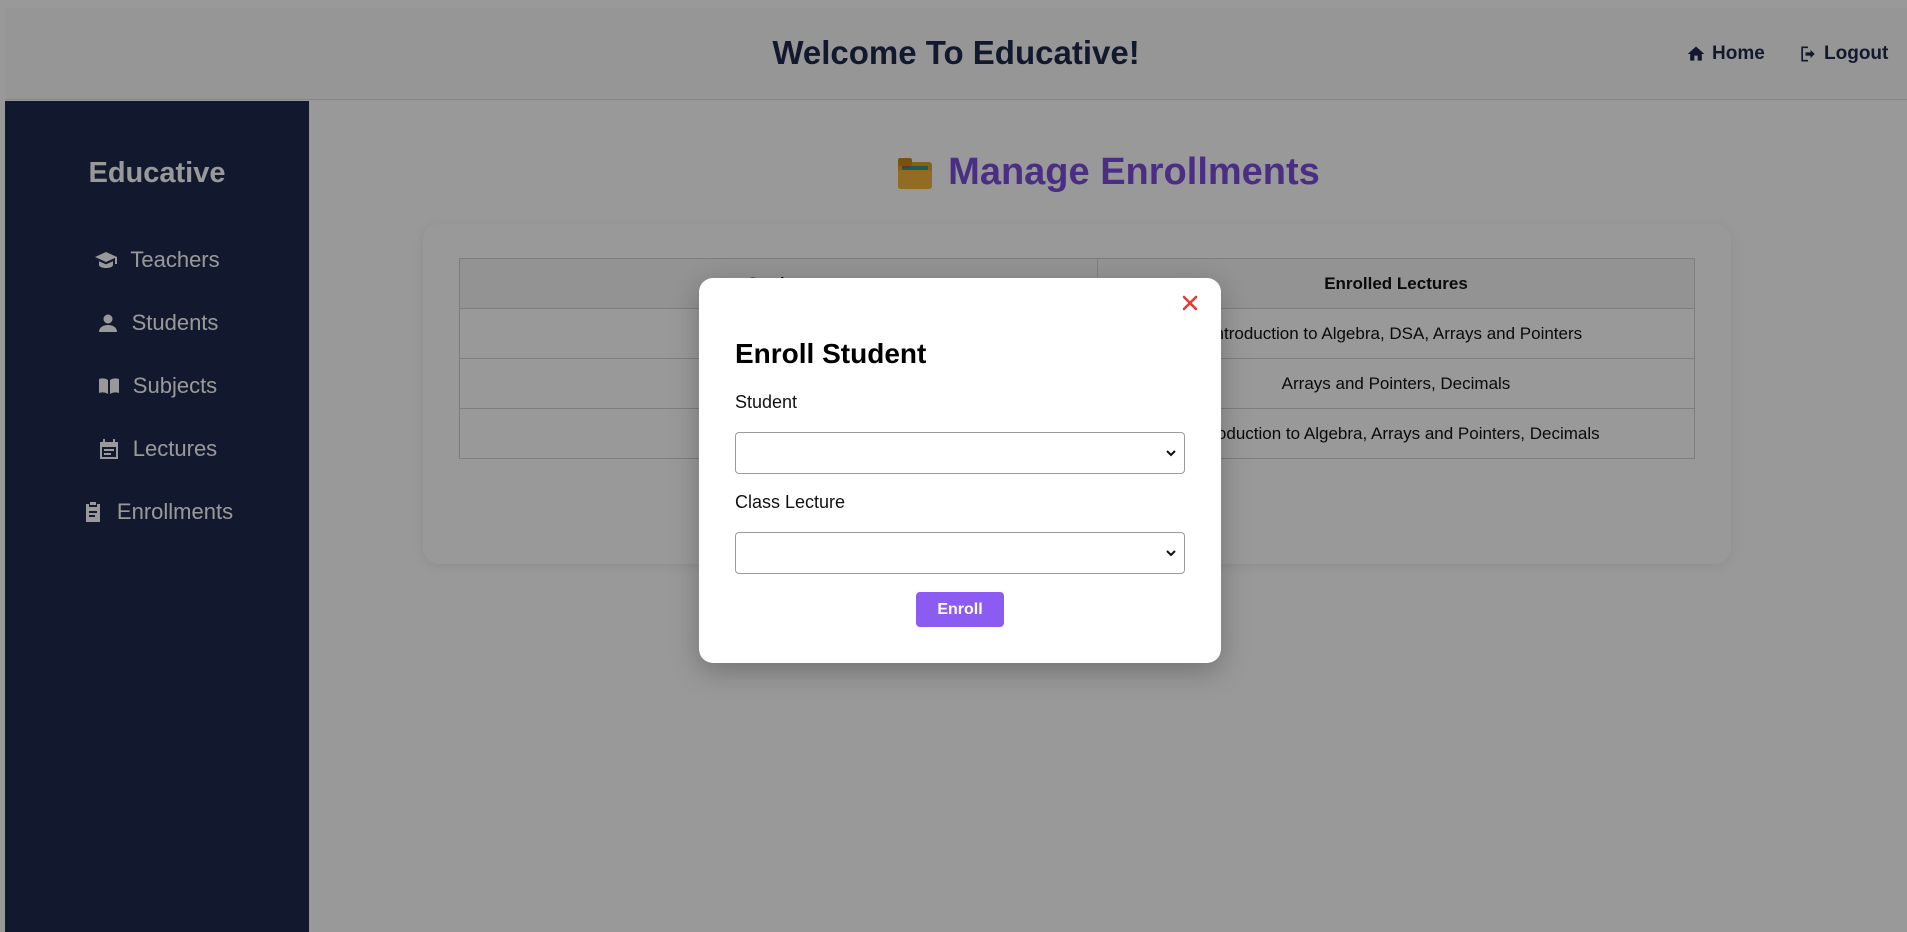  Describe the element at coordinates (1190, 303) in the screenshot. I see `close-icon` at that location.